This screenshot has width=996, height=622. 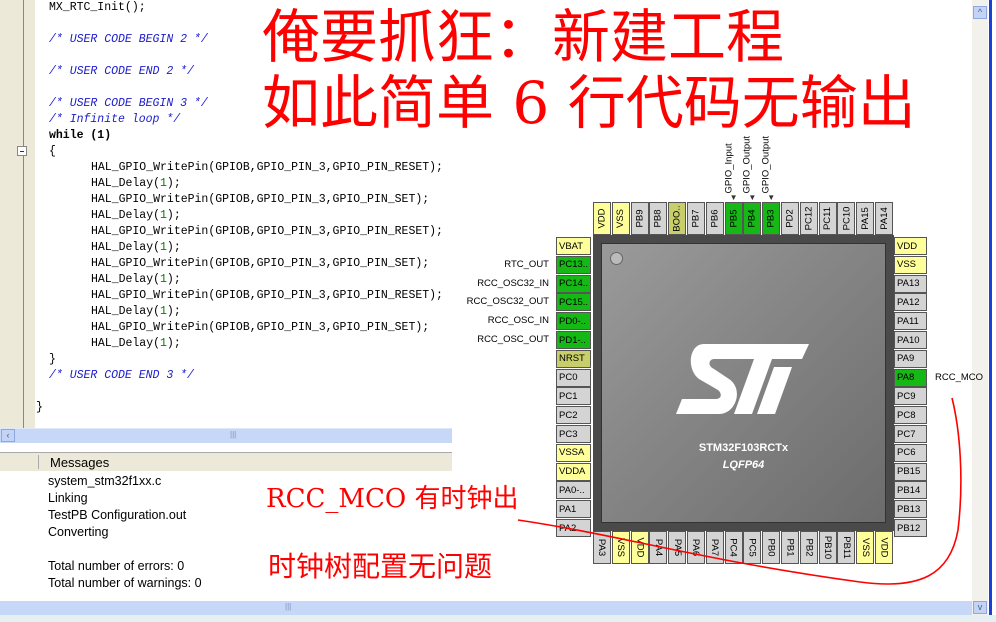 What do you see at coordinates (733, 218) in the screenshot?
I see `pin-pb5: PB5` at bounding box center [733, 218].